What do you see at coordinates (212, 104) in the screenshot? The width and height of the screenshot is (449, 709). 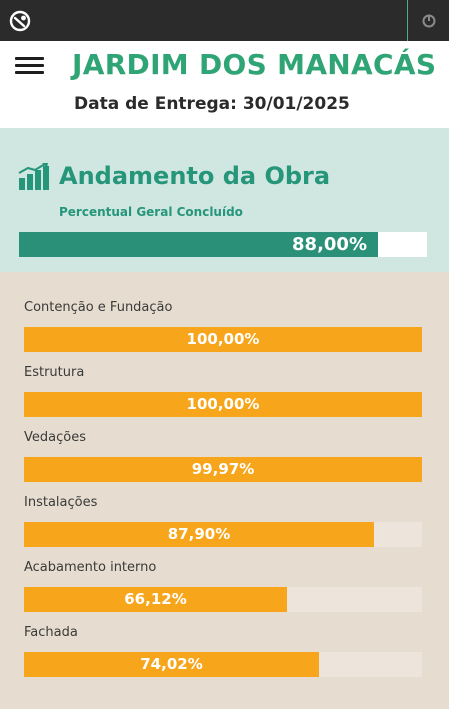 I see `delivery-date: Data de Entrega: 30/01/2025` at bounding box center [212, 104].